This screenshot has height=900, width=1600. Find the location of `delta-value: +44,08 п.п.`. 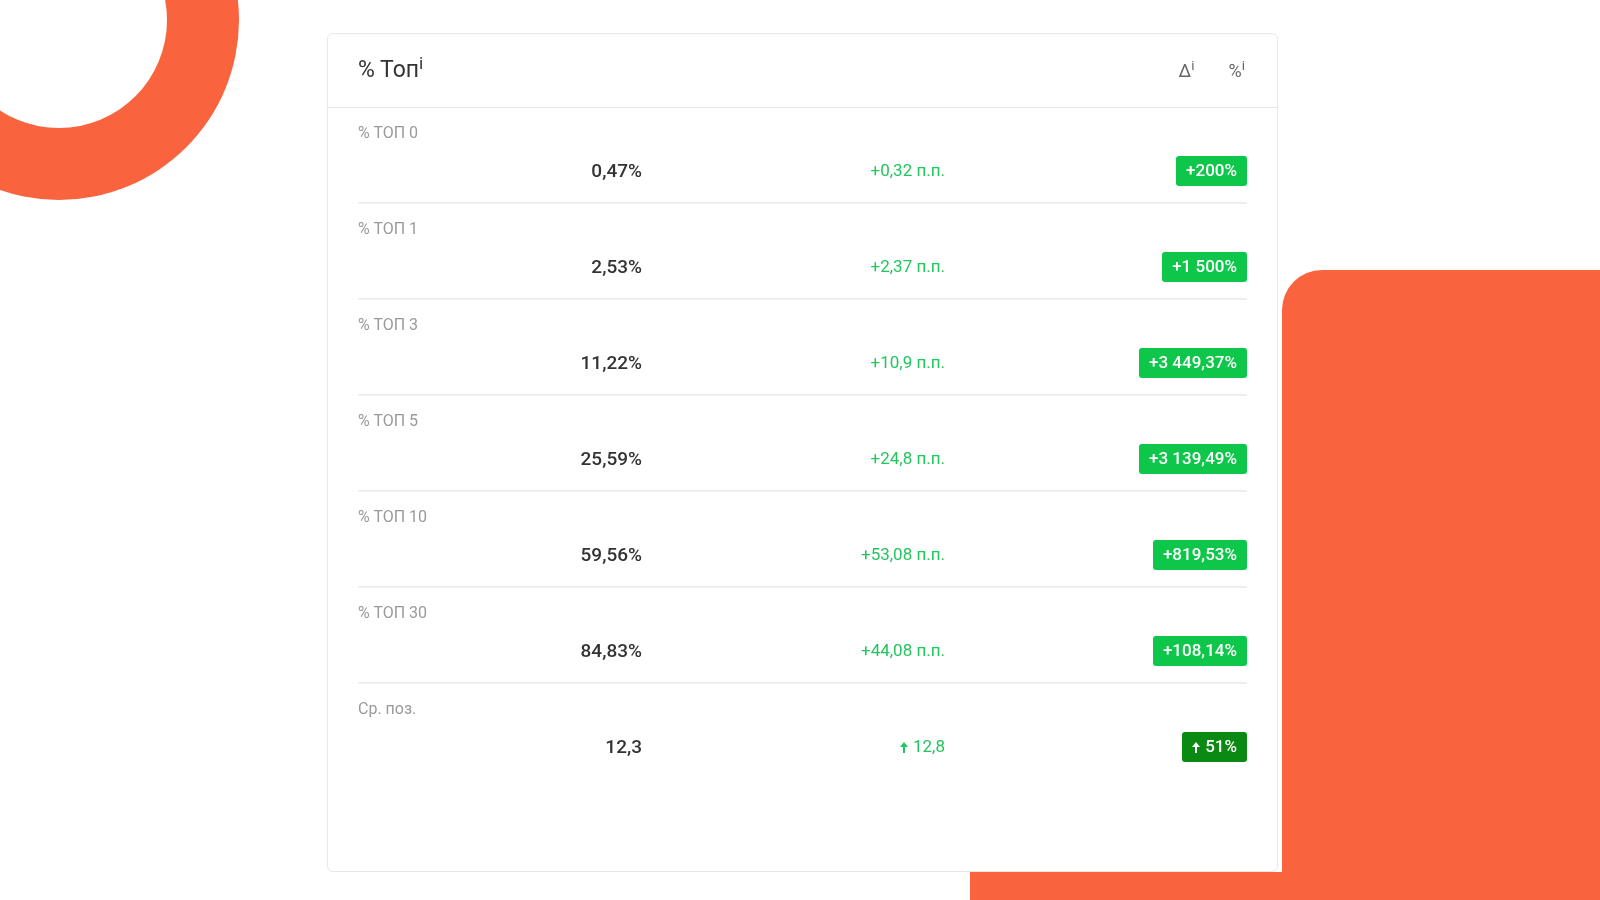

delta-value: +44,08 п.п. is located at coordinates (902, 651).